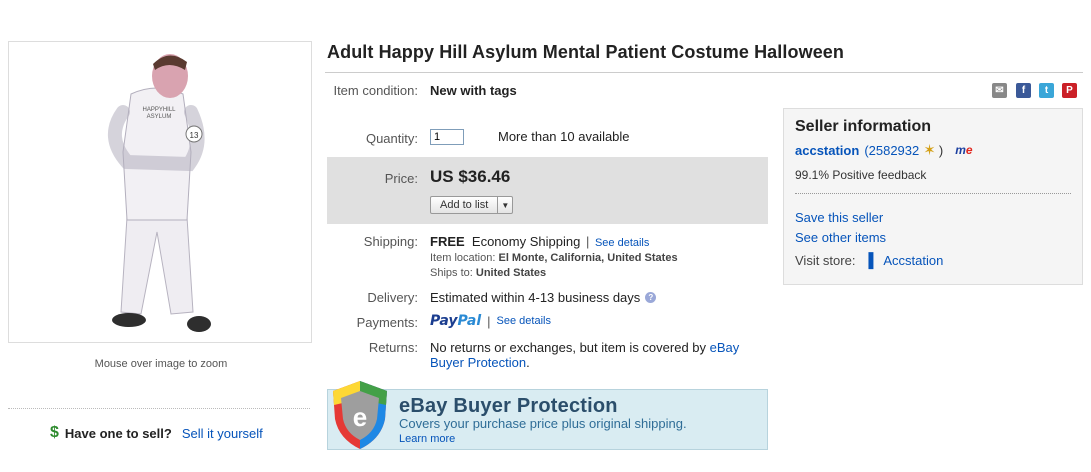 The height and width of the screenshot is (472, 1091). Describe the element at coordinates (1023, 90) in the screenshot. I see `facebook-share-icon: f` at that location.